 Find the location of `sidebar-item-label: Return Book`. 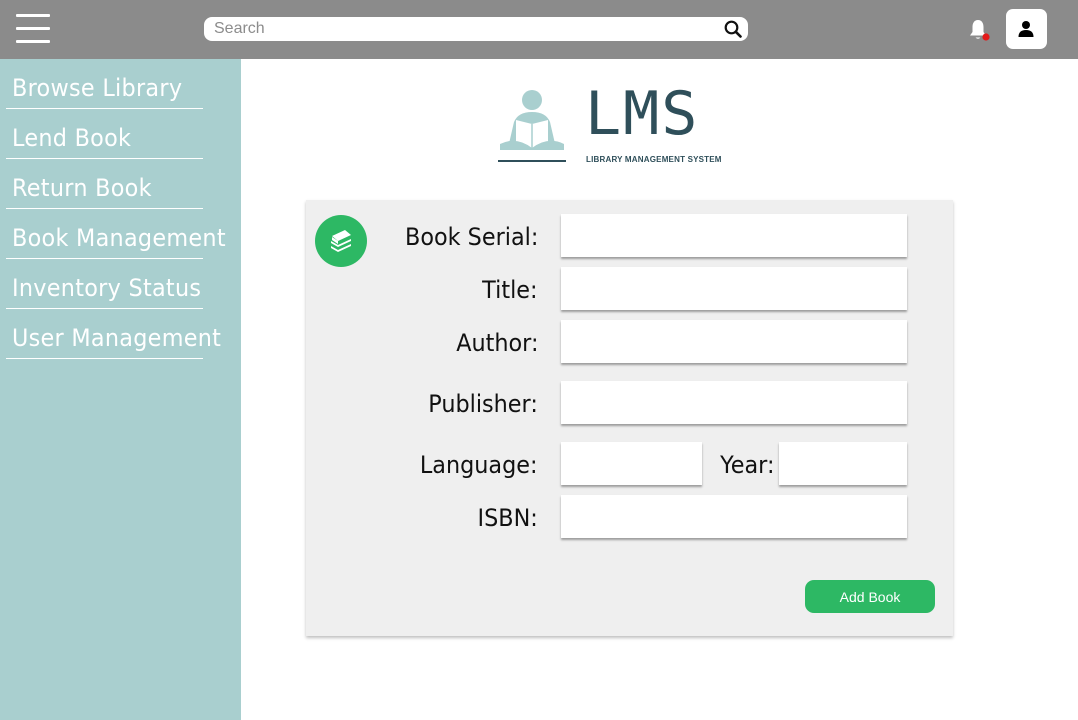

sidebar-item-label: Return Book is located at coordinates (82, 188).